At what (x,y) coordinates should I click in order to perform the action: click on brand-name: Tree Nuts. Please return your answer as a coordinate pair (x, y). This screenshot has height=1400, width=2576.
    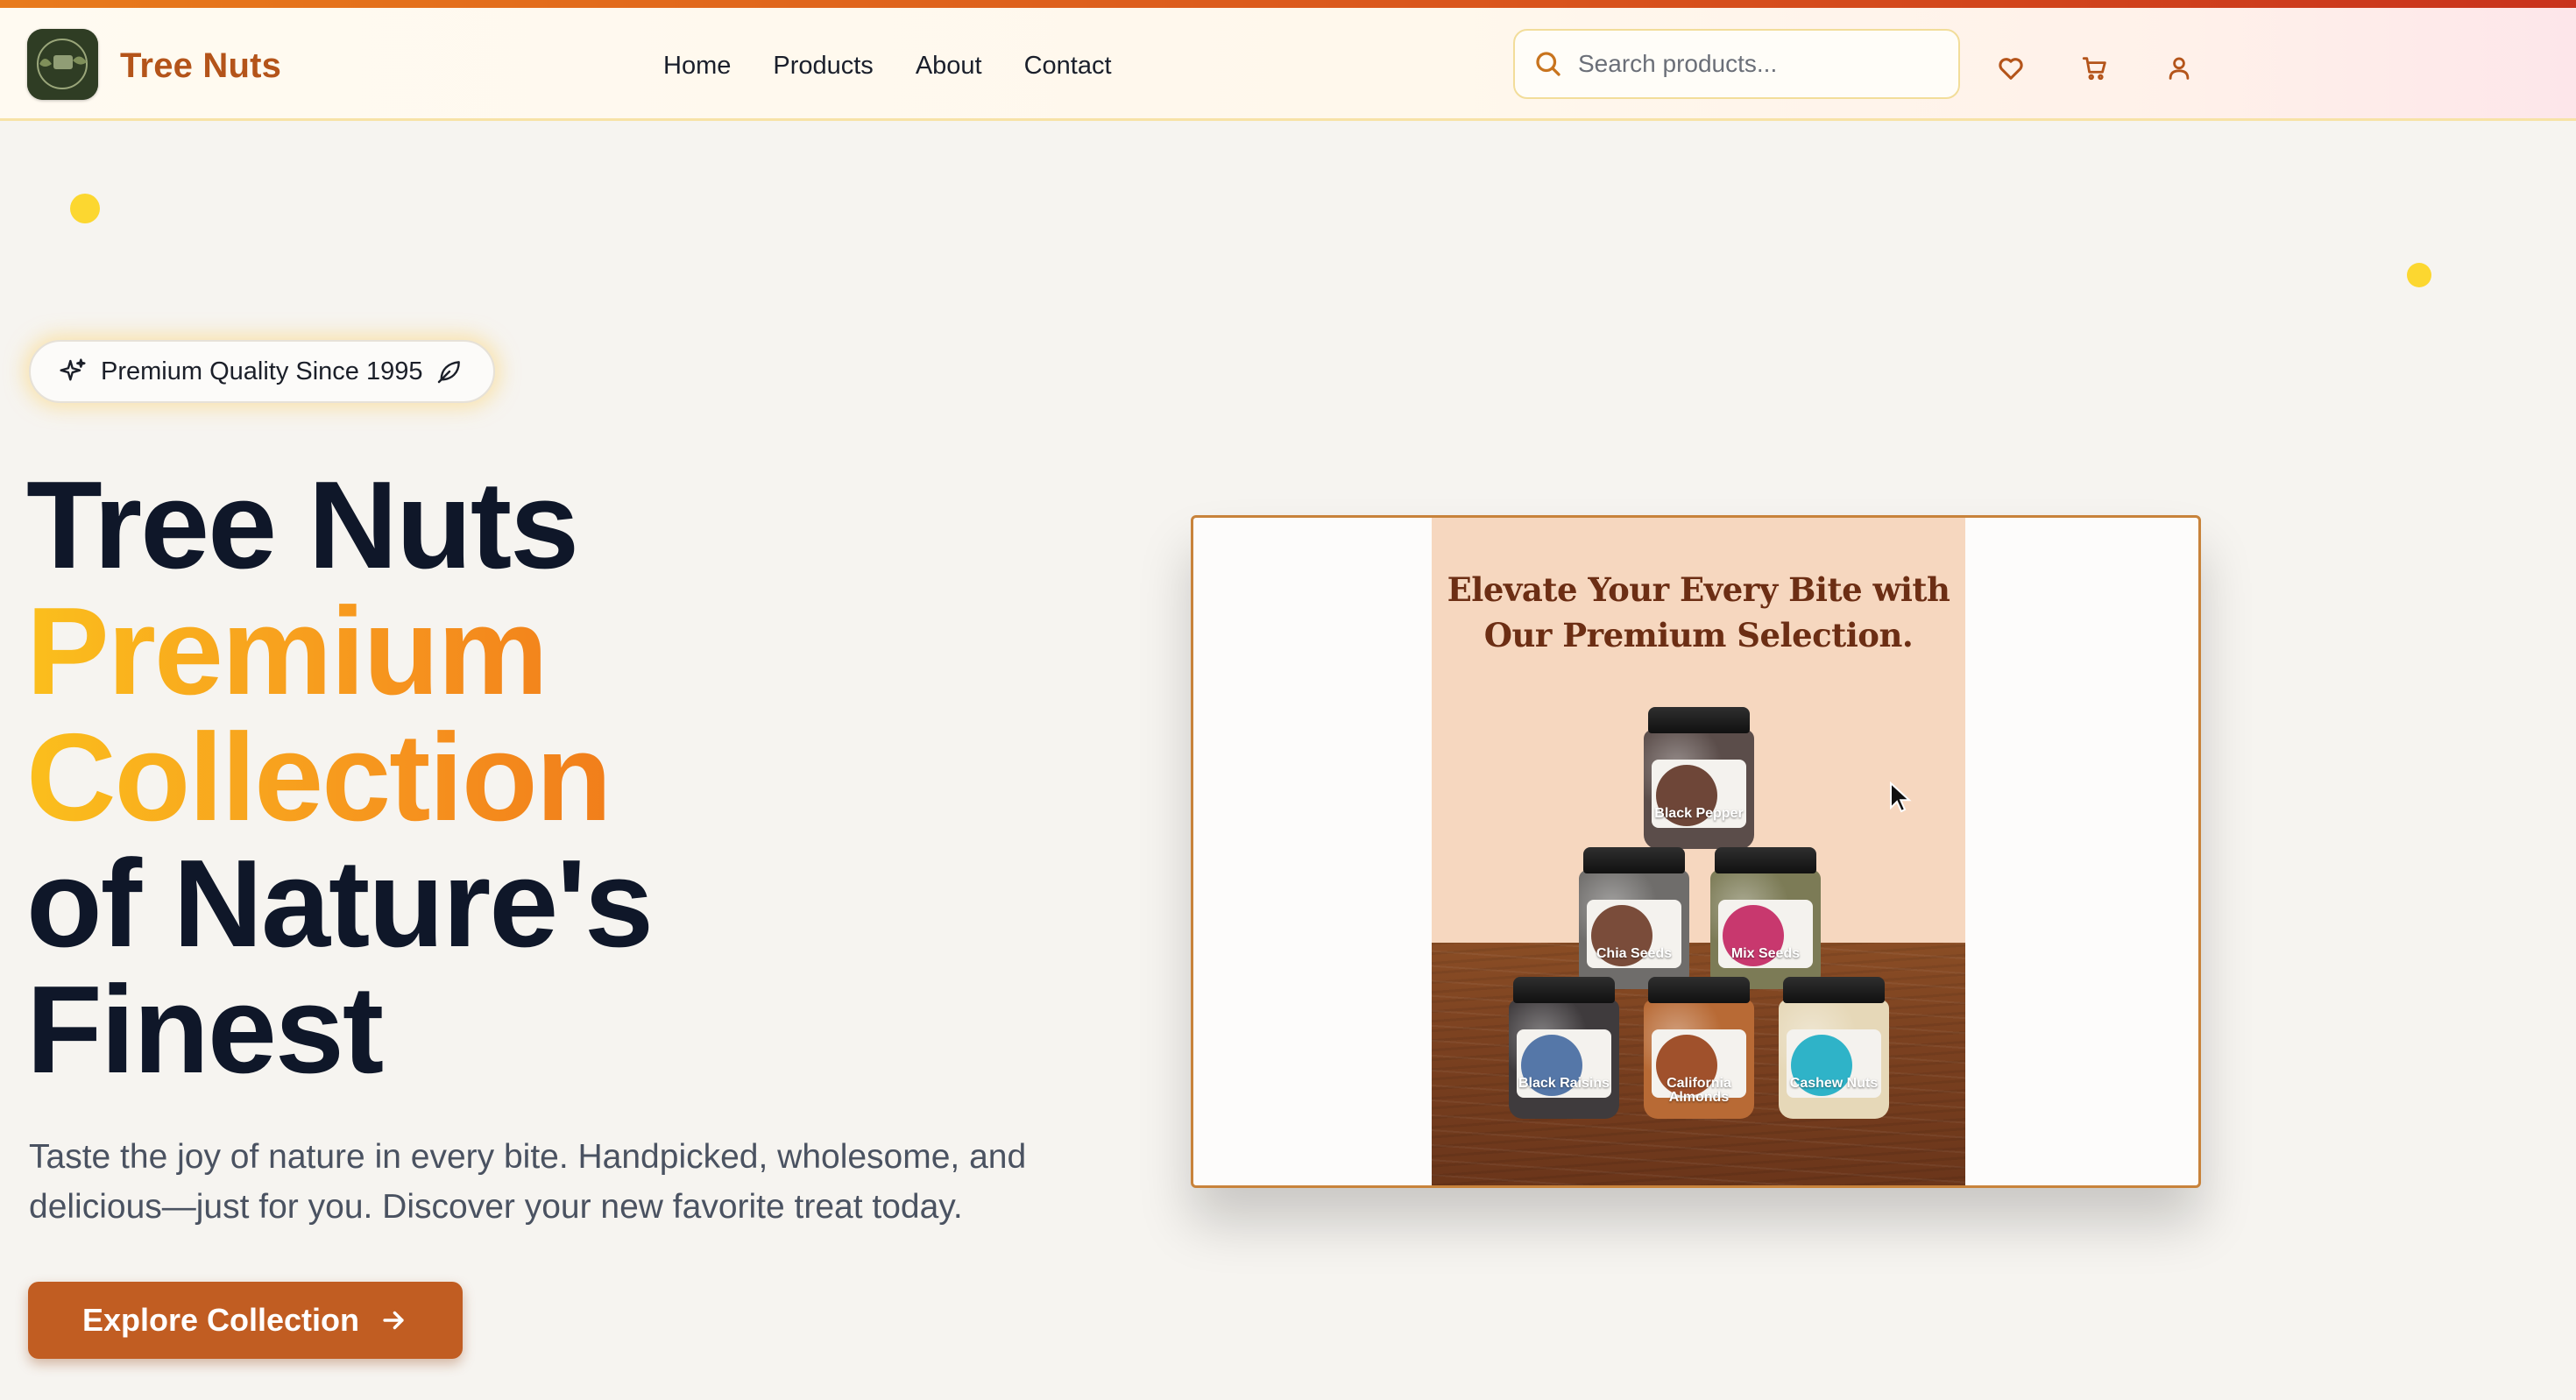
    Looking at the image, I should click on (200, 66).